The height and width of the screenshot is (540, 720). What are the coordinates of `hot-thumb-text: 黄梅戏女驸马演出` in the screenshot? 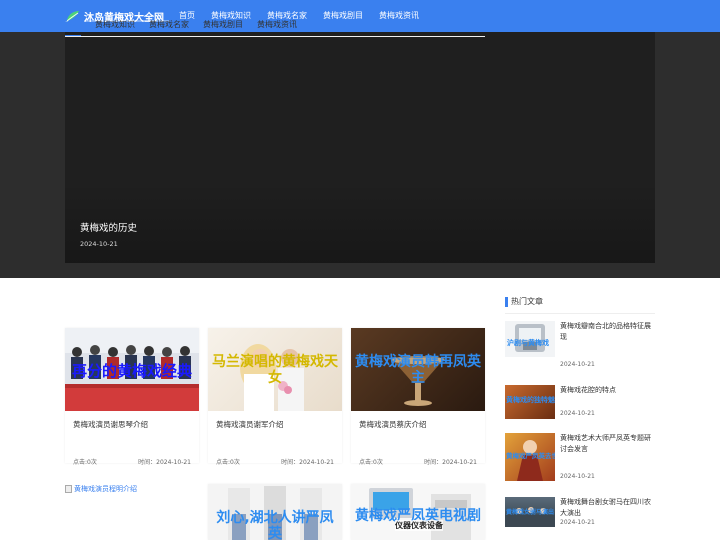 It's located at (530, 512).